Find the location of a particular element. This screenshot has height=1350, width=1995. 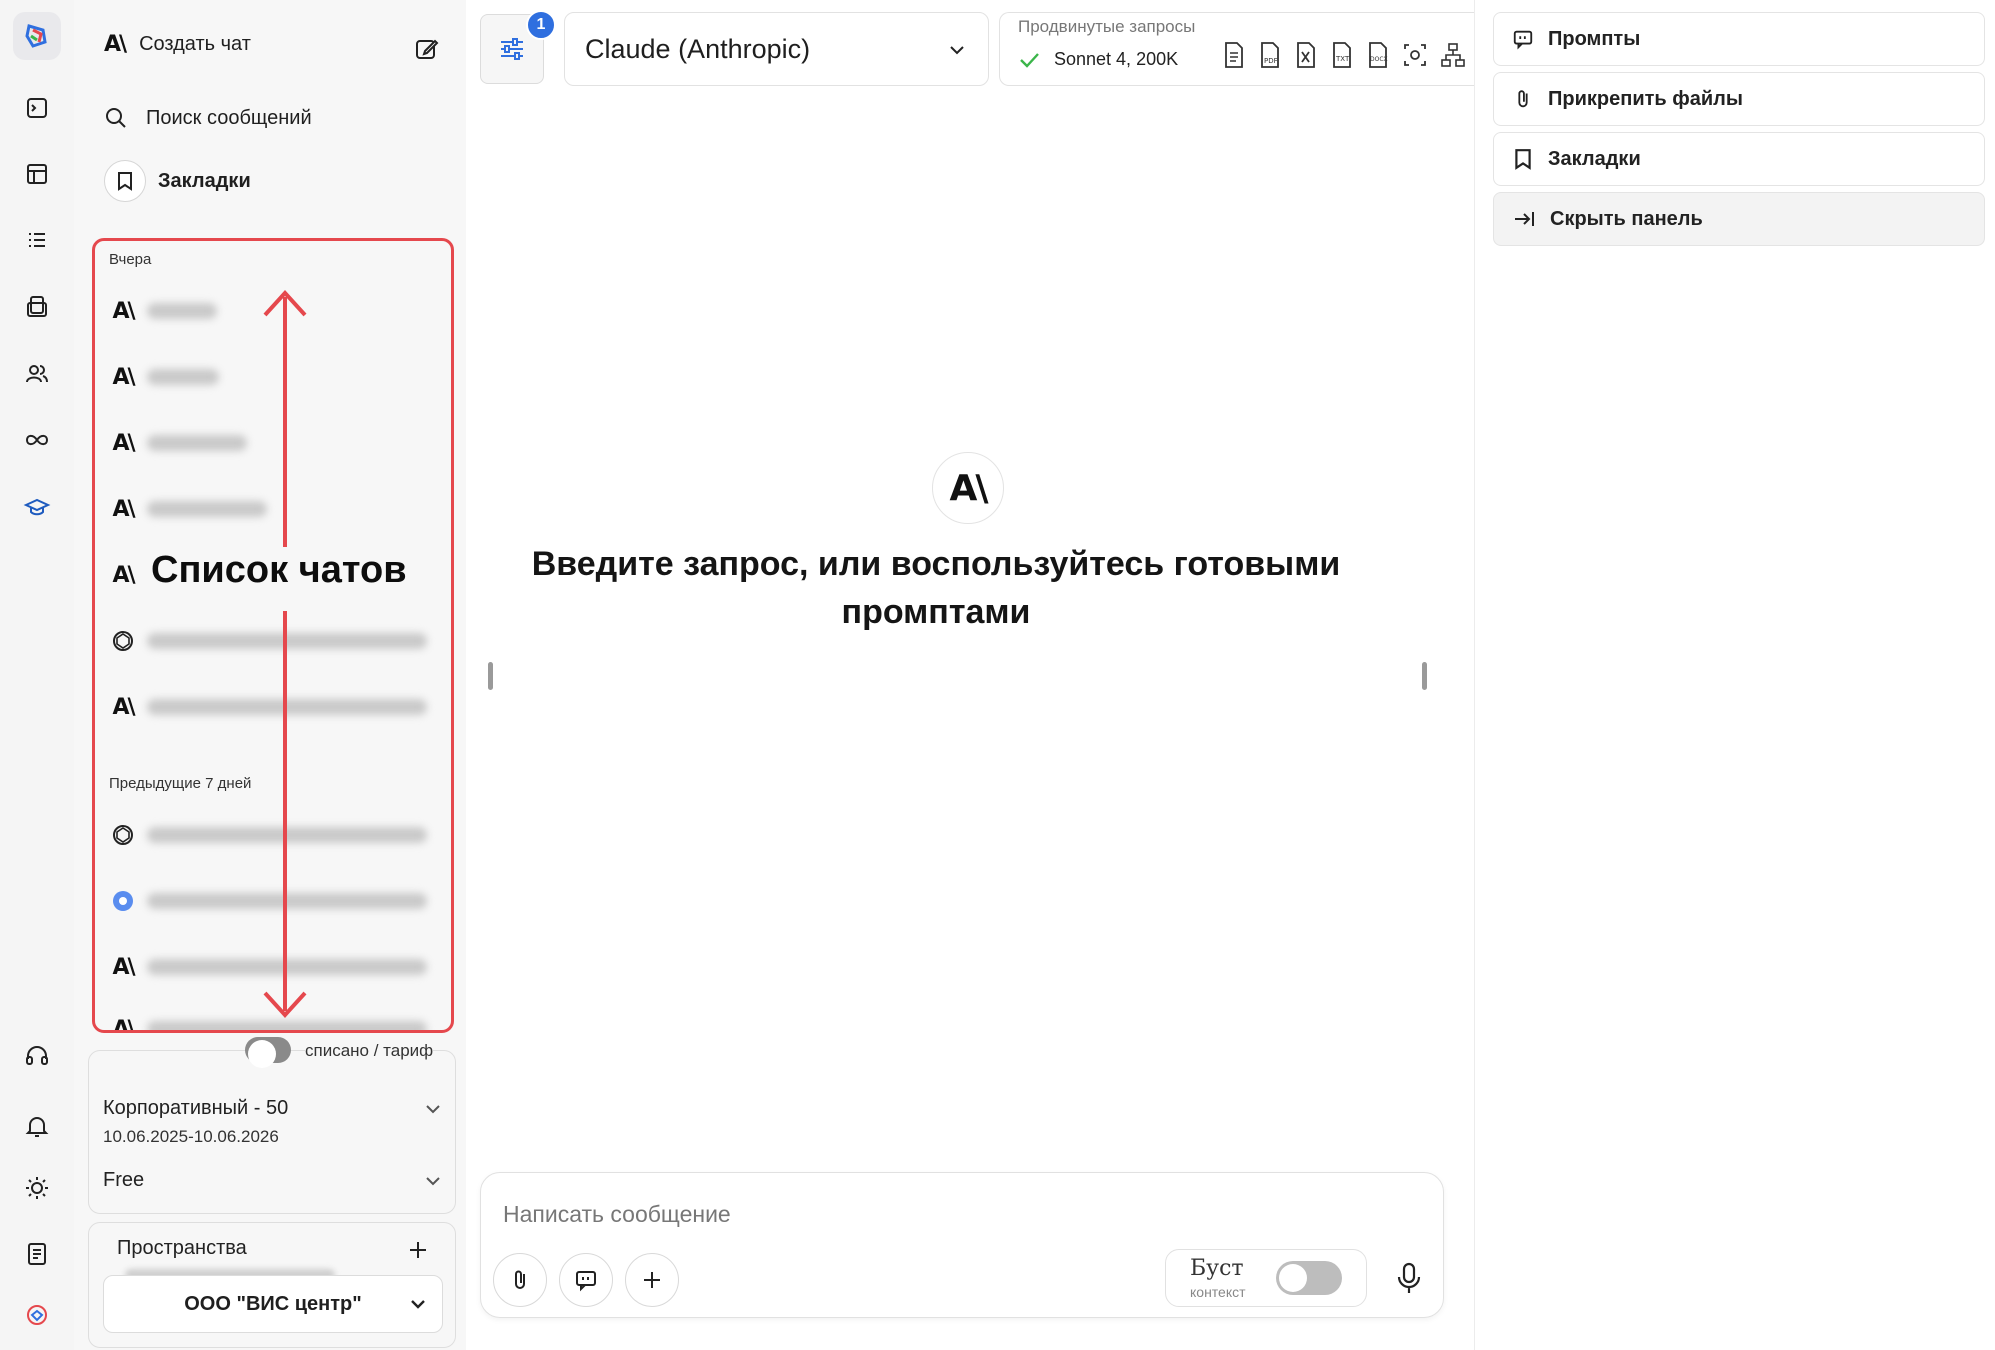

space-select: ООО "ВИС центр" is located at coordinates (273, 1304).